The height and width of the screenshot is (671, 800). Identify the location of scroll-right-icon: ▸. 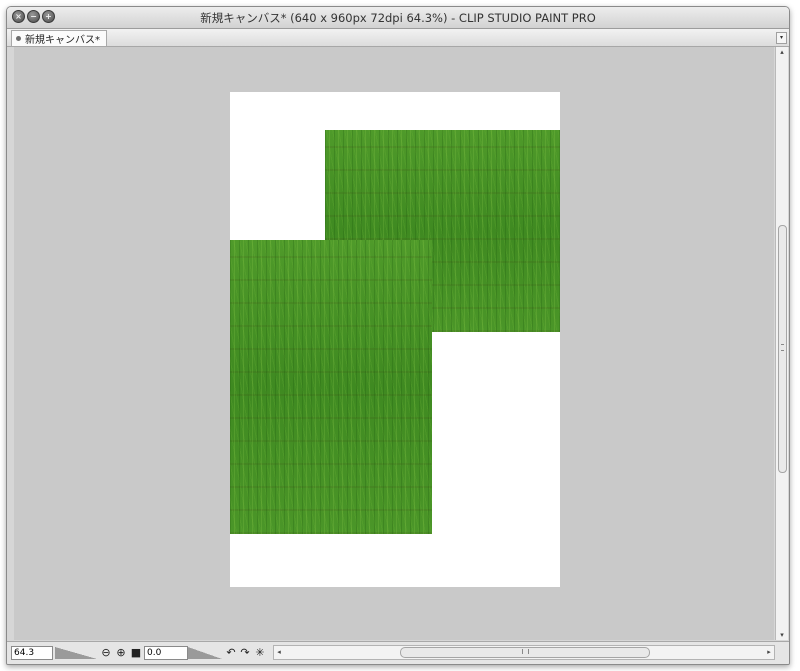
(769, 652).